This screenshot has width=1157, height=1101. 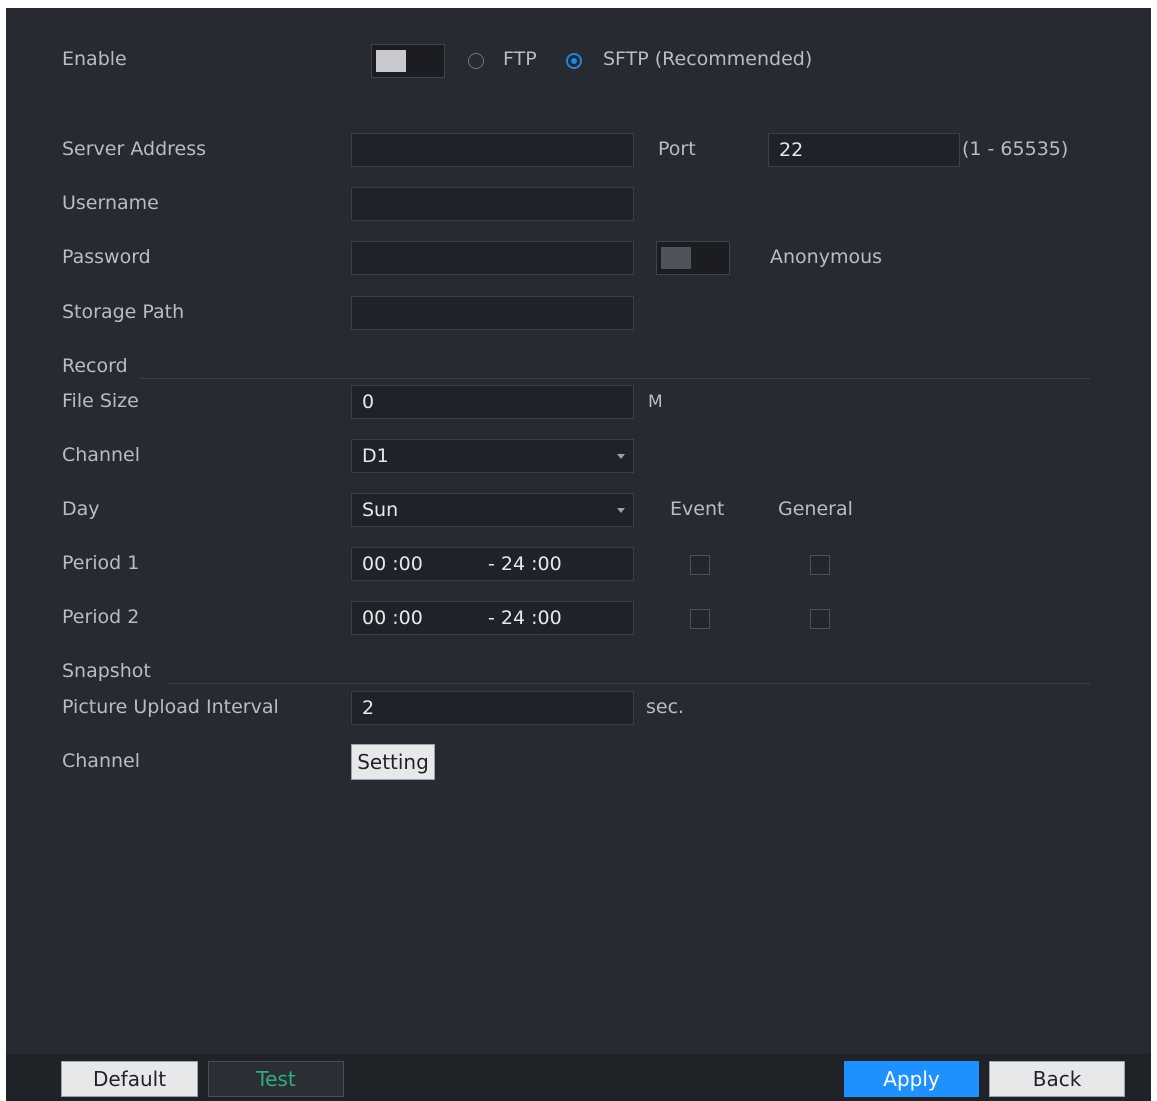 What do you see at coordinates (134, 149) in the screenshot?
I see `server-address-label: Server Address` at bounding box center [134, 149].